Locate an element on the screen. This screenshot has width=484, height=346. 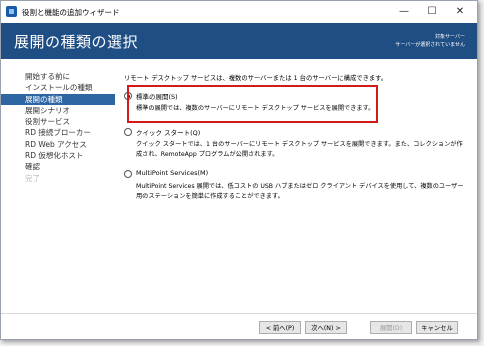
radio-multipoint-services is located at coordinates (128, 174).